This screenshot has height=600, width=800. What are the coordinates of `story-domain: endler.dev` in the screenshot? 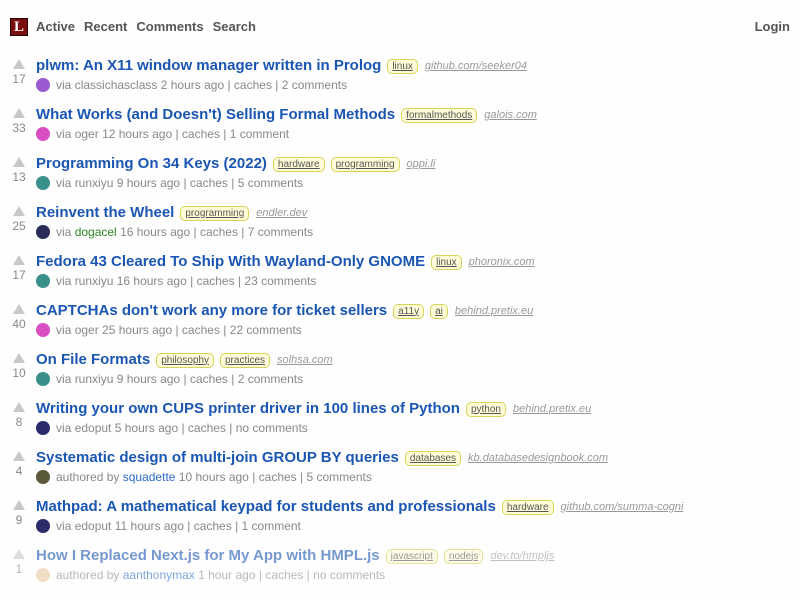 It's located at (281, 213).